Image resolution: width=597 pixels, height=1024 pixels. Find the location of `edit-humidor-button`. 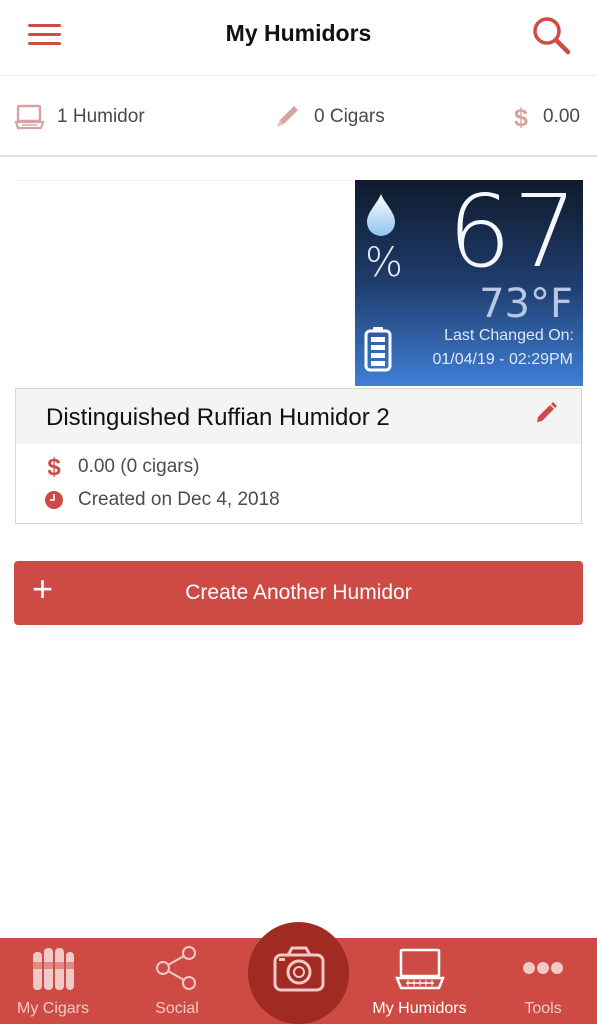

edit-humidor-button is located at coordinates (547, 414).